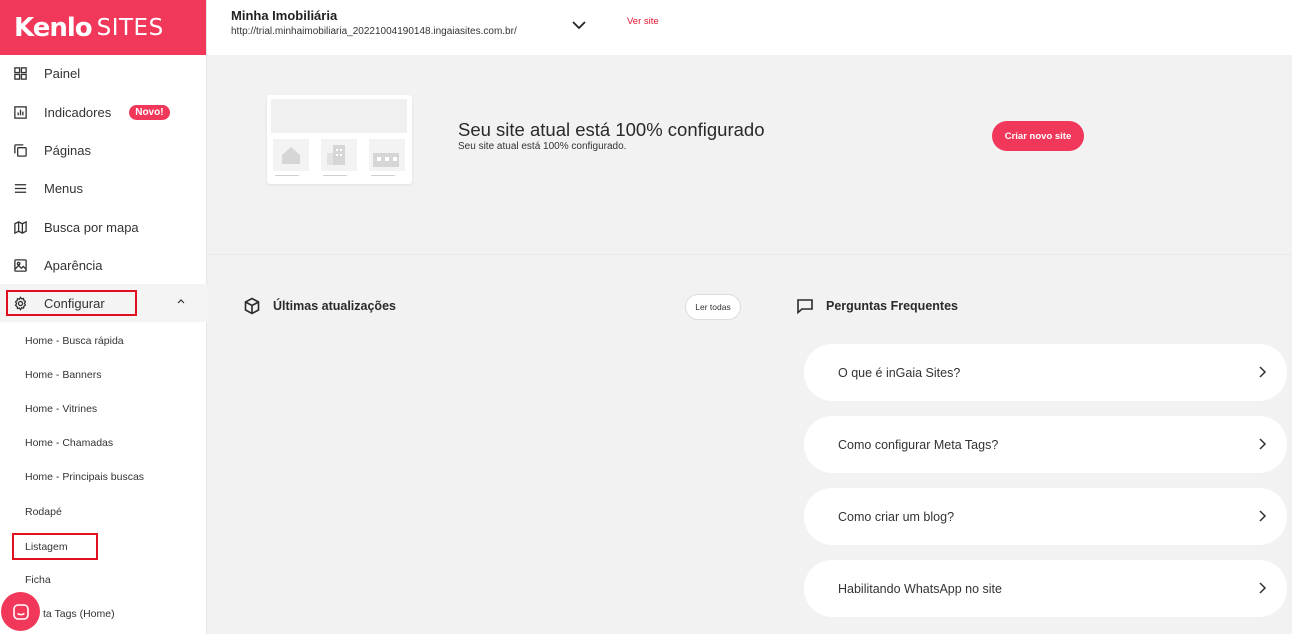 This screenshot has width=1292, height=634. Describe the element at coordinates (896, 516) in the screenshot. I see `faq-item-label: Como criar um blog?` at that location.